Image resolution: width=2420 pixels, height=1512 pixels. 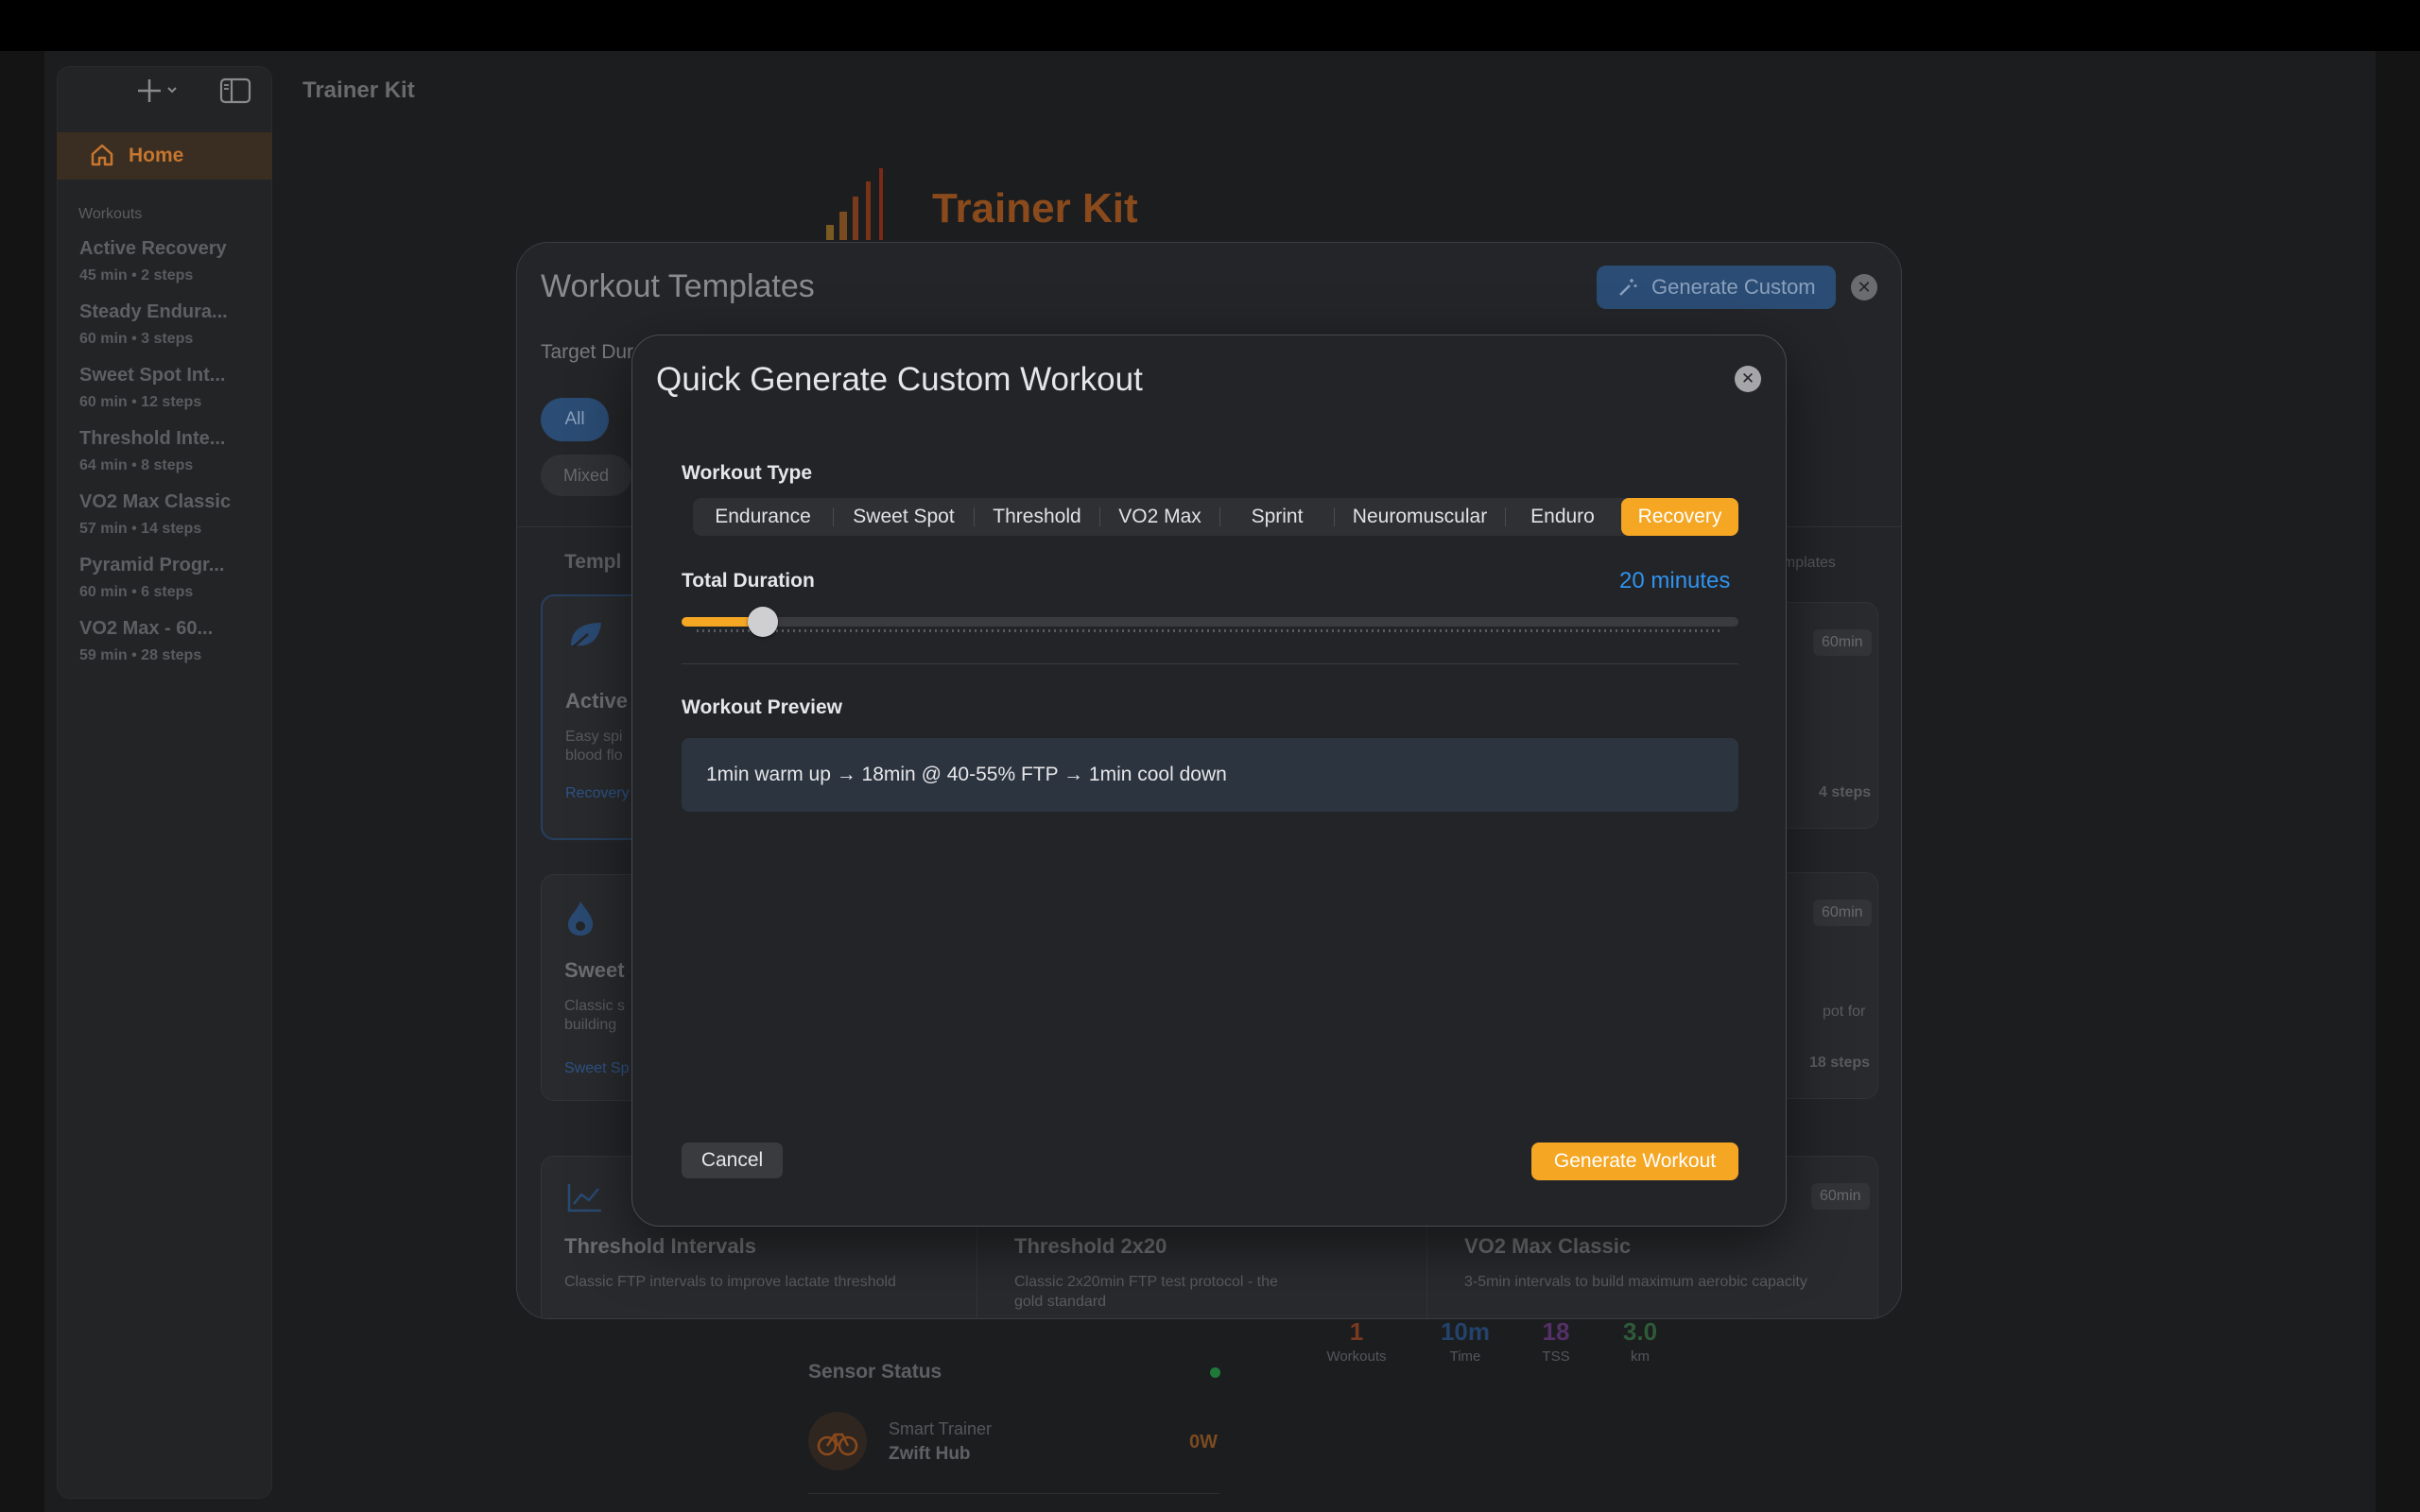 I want to click on screen-top-bar, so click(x=1210, y=25).